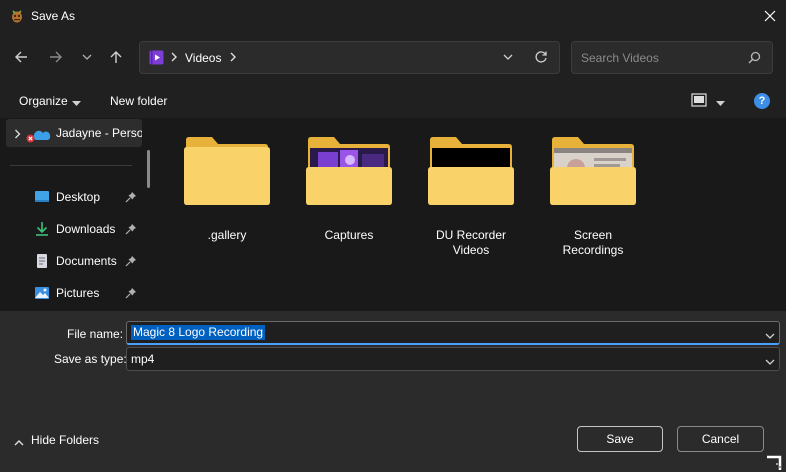 Image resolution: width=786 pixels, height=472 pixels. What do you see at coordinates (148, 169) in the screenshot?
I see `sidebar-scrollbar` at bounding box center [148, 169].